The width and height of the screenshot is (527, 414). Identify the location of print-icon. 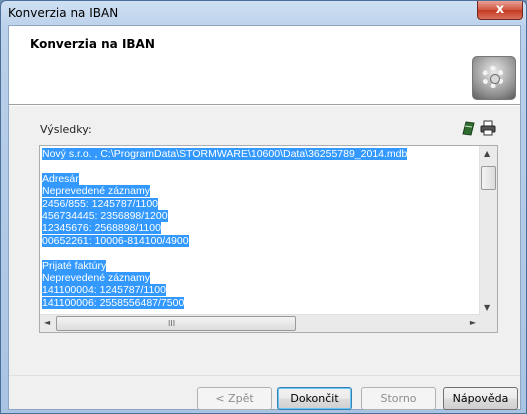
(488, 128).